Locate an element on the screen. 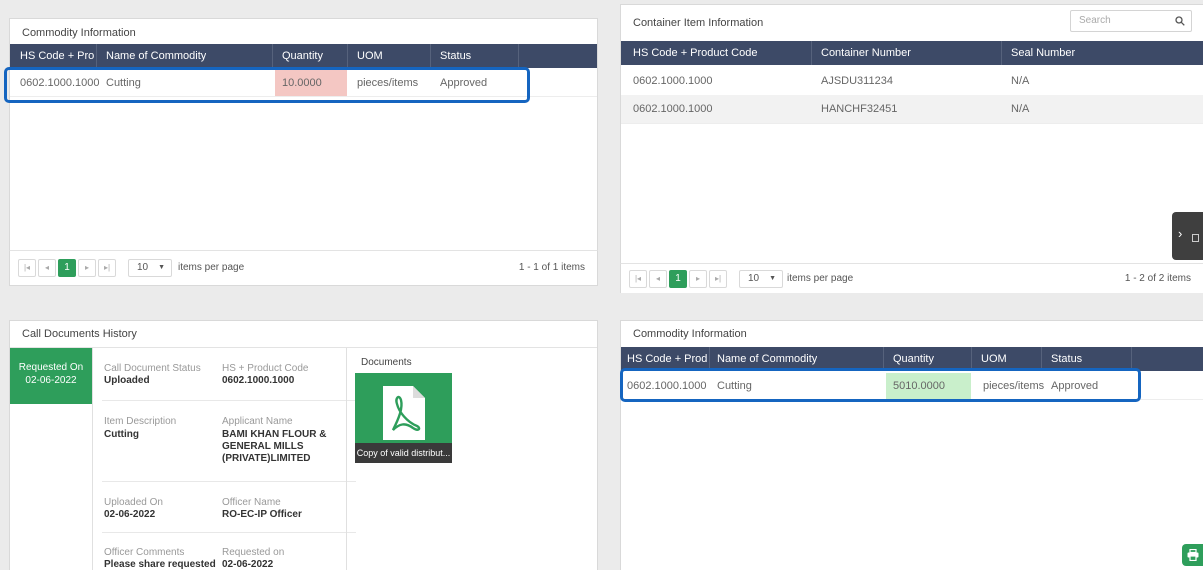  col-name: Name of Commodity is located at coordinates (156, 56).